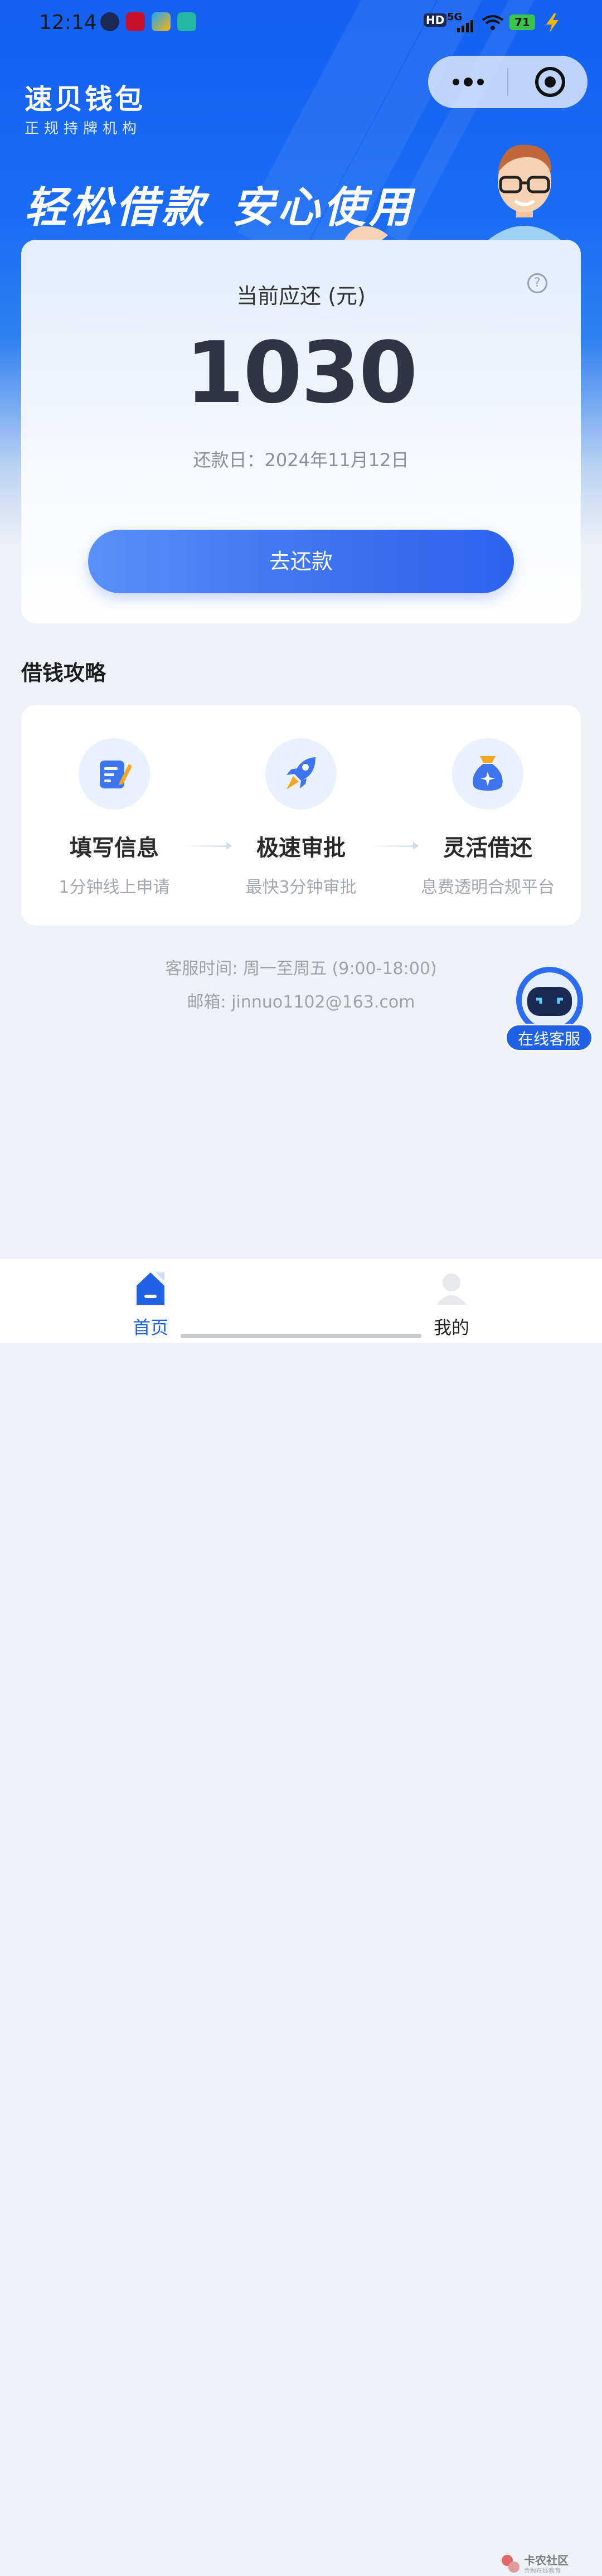 This screenshot has width=602, height=2576. What do you see at coordinates (83, 128) in the screenshot?
I see `brand-subtitle: 正规持牌机构` at bounding box center [83, 128].